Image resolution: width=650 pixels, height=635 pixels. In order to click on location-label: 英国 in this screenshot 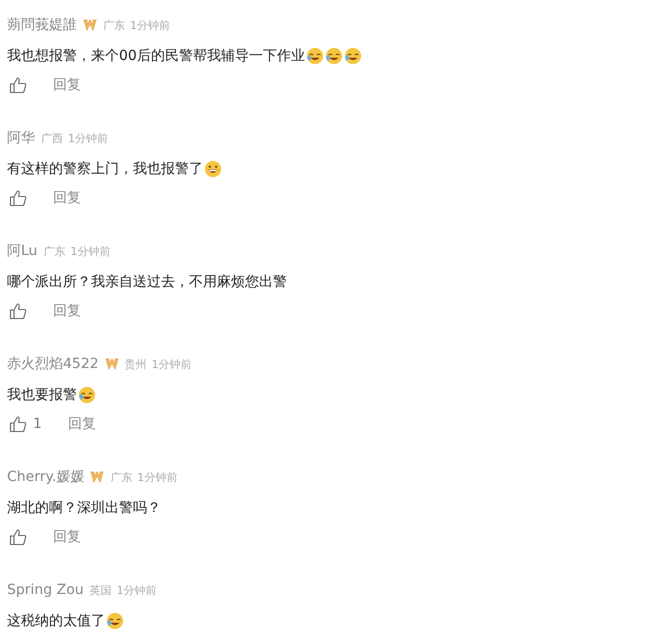, I will do `click(101, 590)`.